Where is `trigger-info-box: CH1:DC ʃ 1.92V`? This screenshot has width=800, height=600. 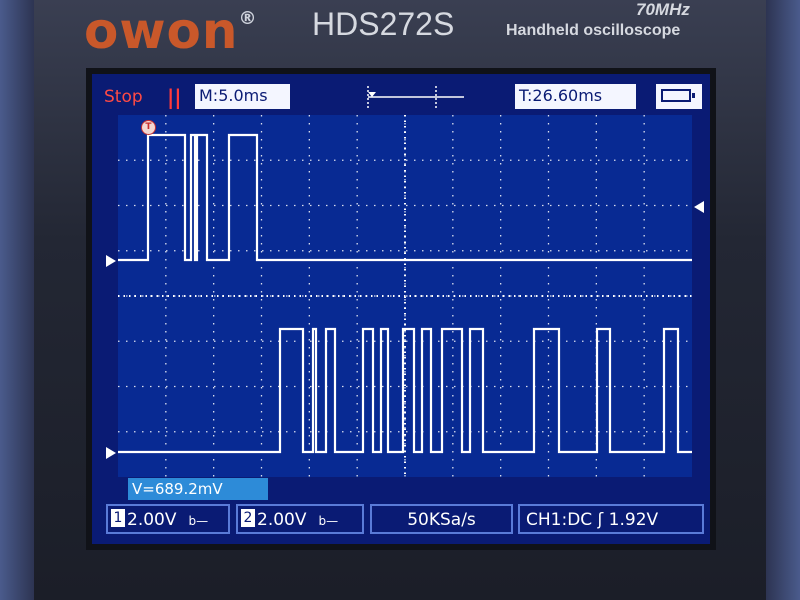
trigger-info-box: CH1:DC ʃ 1.92V is located at coordinates (611, 519).